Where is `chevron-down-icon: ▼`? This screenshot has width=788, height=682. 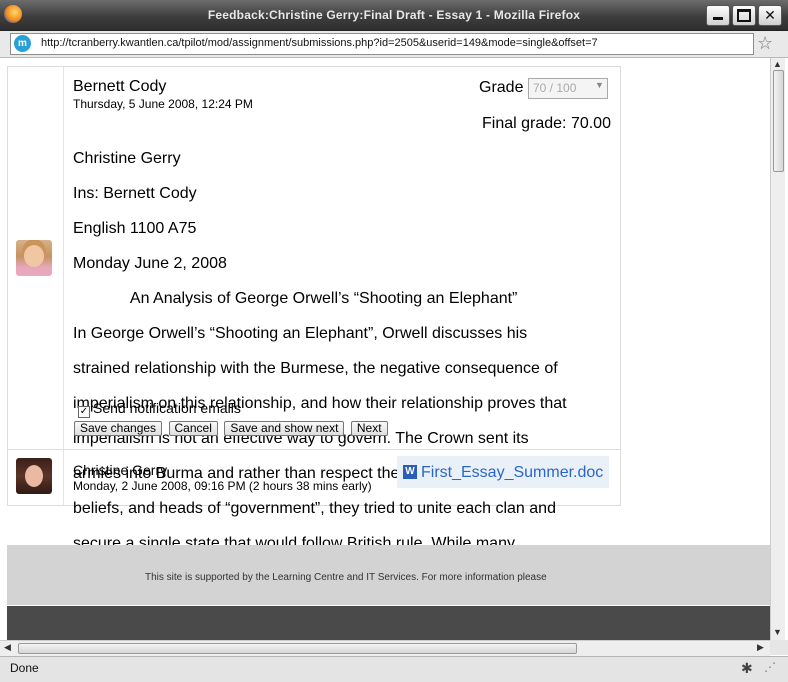 chevron-down-icon: ▼ is located at coordinates (599, 85).